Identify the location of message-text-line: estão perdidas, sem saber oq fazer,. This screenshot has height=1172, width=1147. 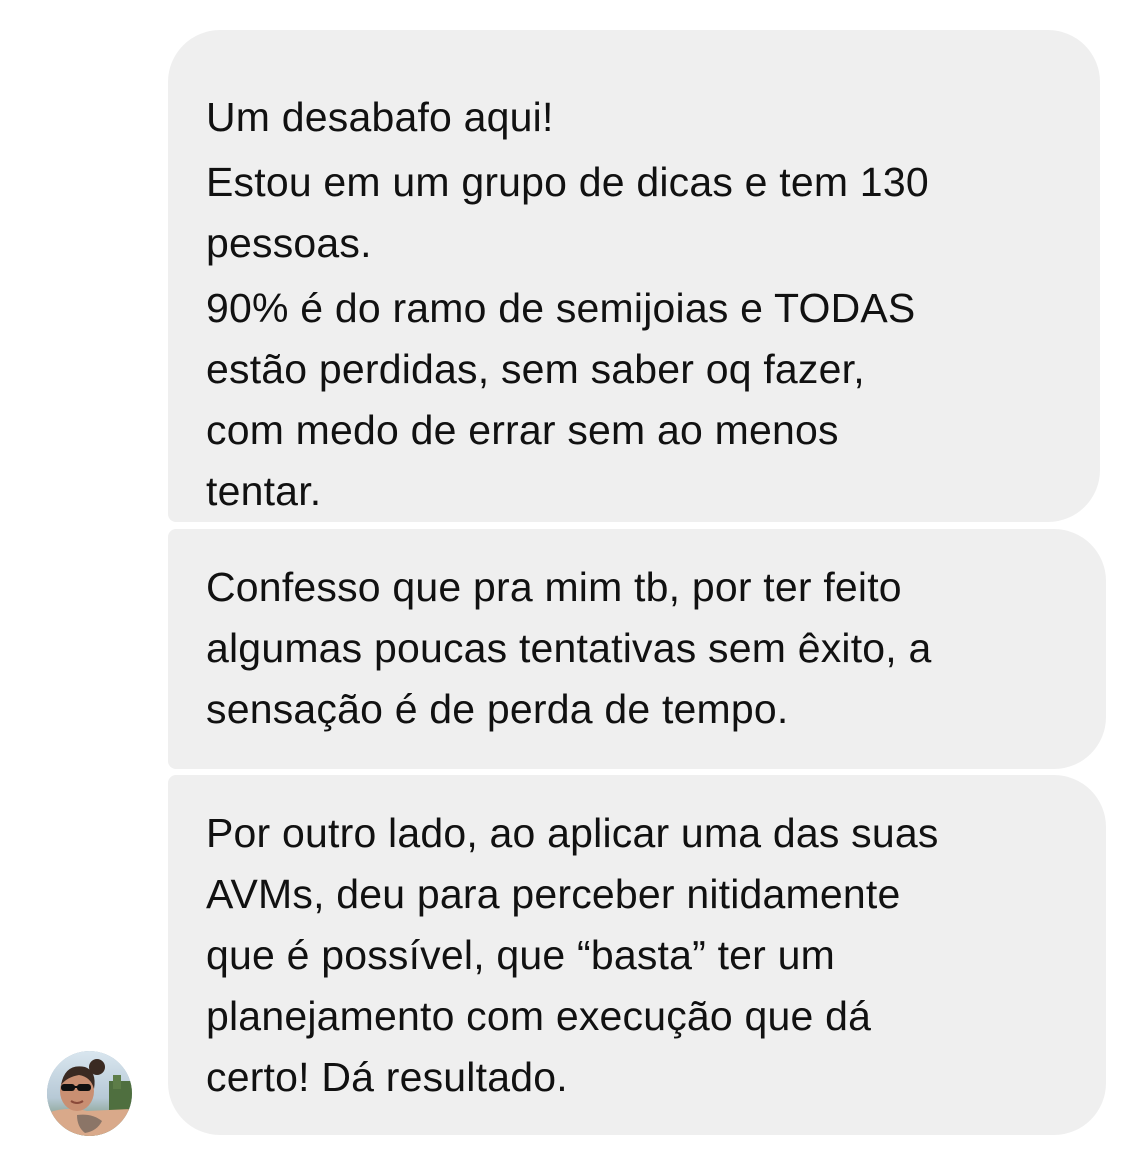
(535, 369).